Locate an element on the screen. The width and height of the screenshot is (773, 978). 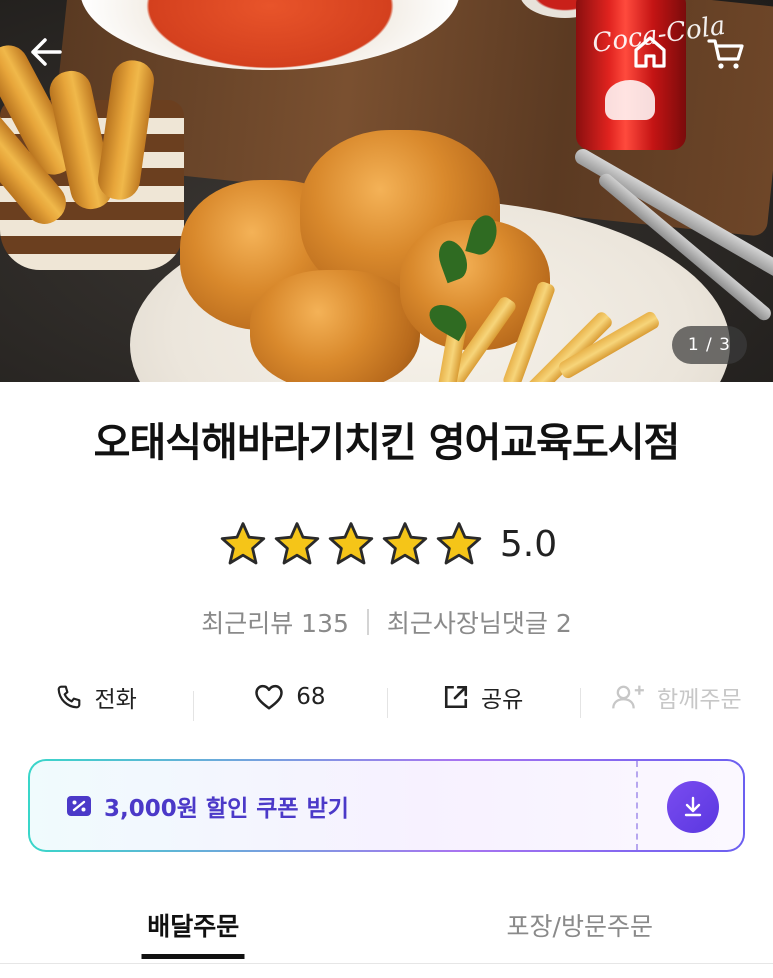
group-order-label: 함께주문 is located at coordinates (699, 700).